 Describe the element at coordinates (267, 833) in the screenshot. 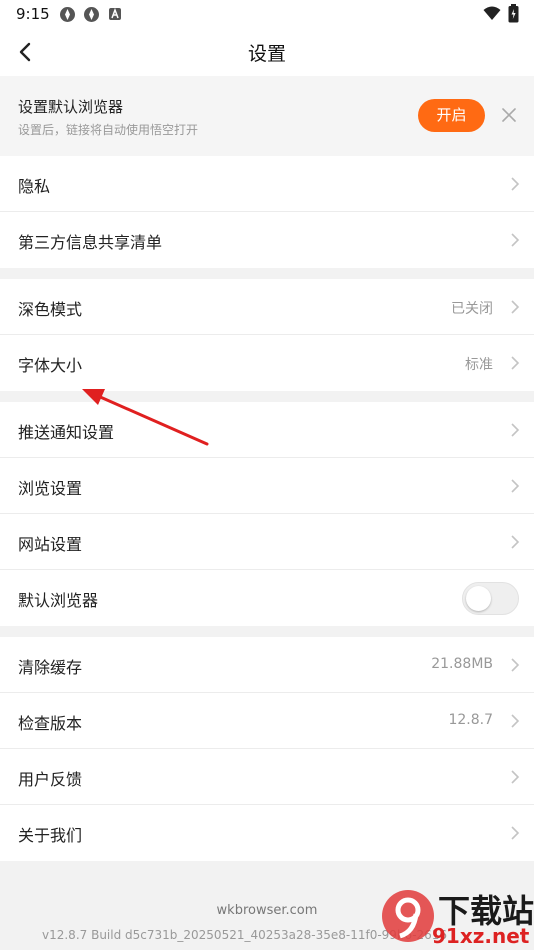

I see `settings-row-about-us: 关于我们` at that location.